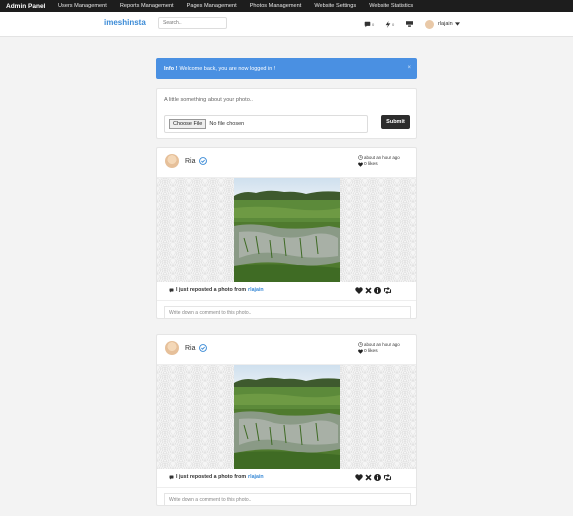  What do you see at coordinates (192, 23) in the screenshot?
I see `search-input` at bounding box center [192, 23].